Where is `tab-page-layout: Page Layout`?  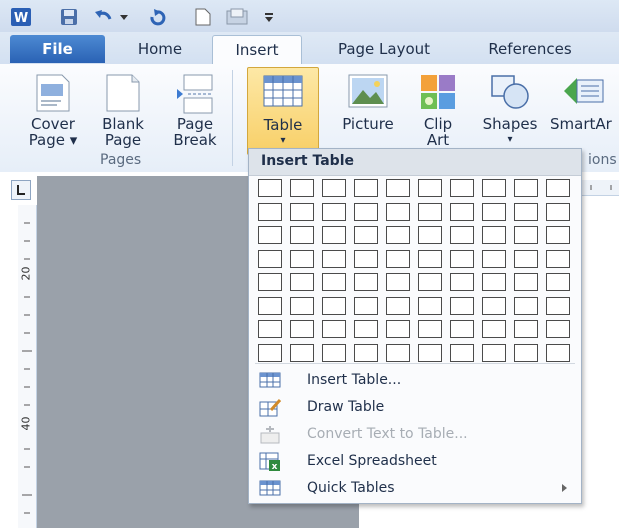
tab-page-layout: Page Layout is located at coordinates (384, 49).